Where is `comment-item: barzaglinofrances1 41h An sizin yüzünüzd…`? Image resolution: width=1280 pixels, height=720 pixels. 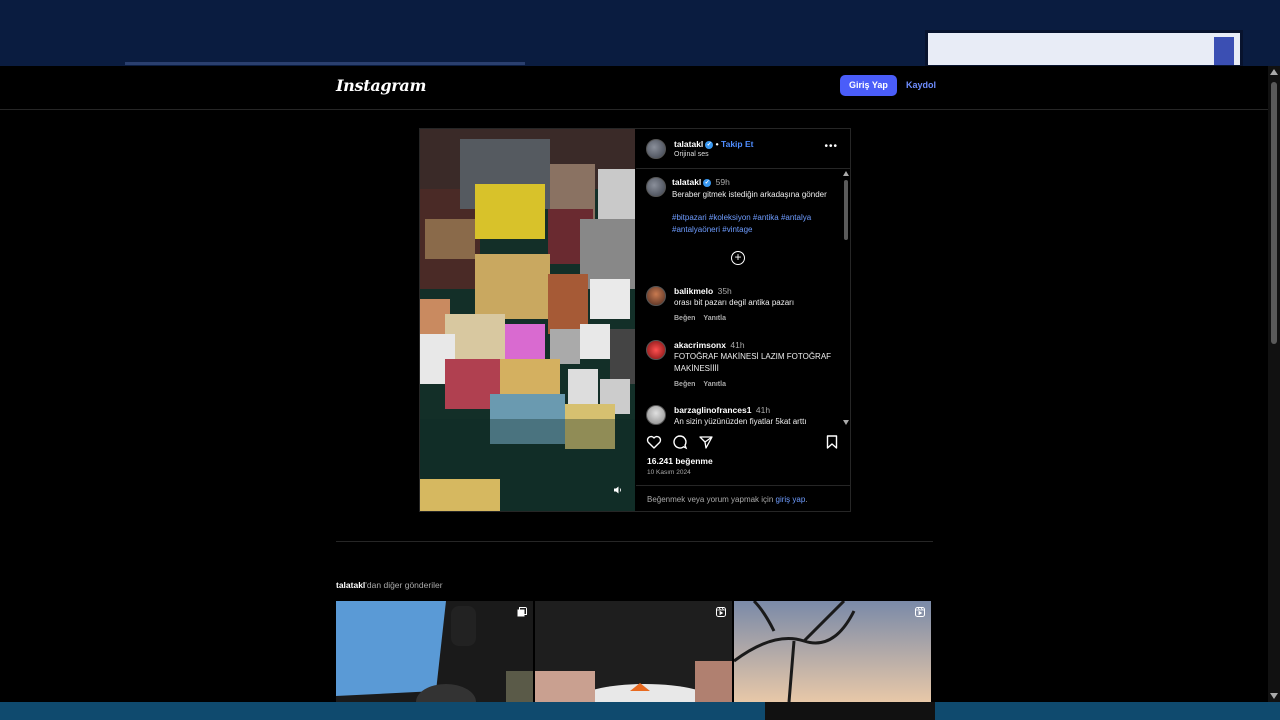 comment-item: barzaglinofrances1 41h An sizin yüzünüzd… is located at coordinates (739, 415).